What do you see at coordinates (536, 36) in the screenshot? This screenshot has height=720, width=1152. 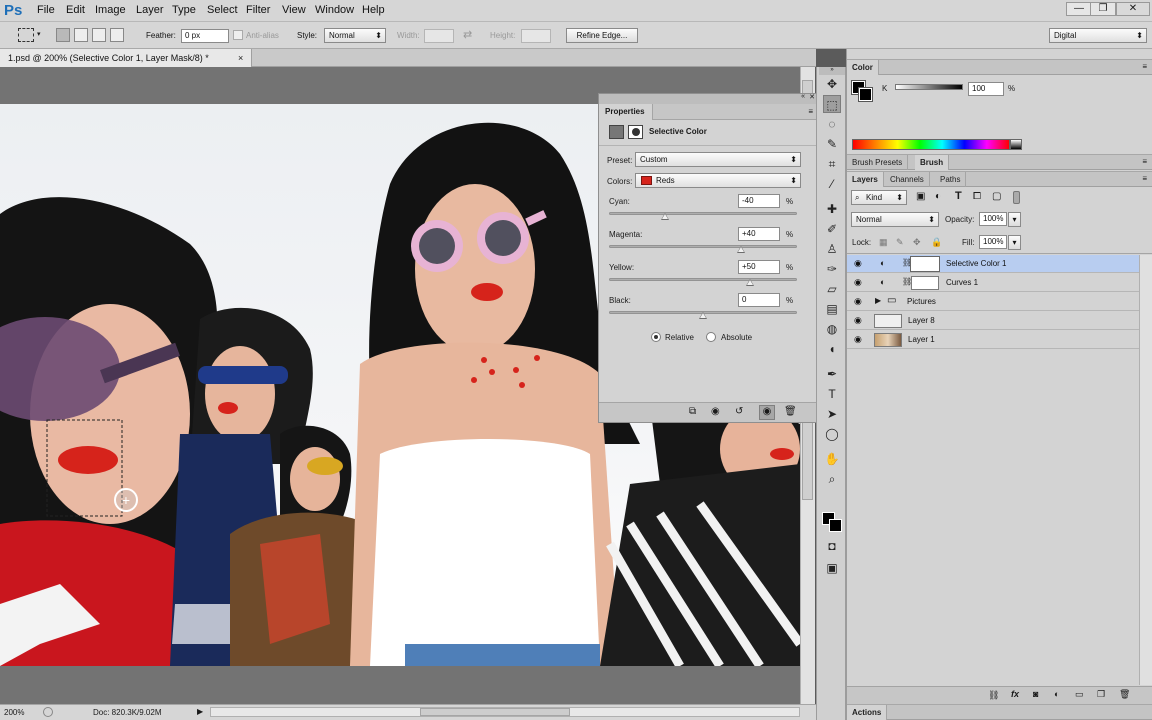 I see `height-input` at bounding box center [536, 36].